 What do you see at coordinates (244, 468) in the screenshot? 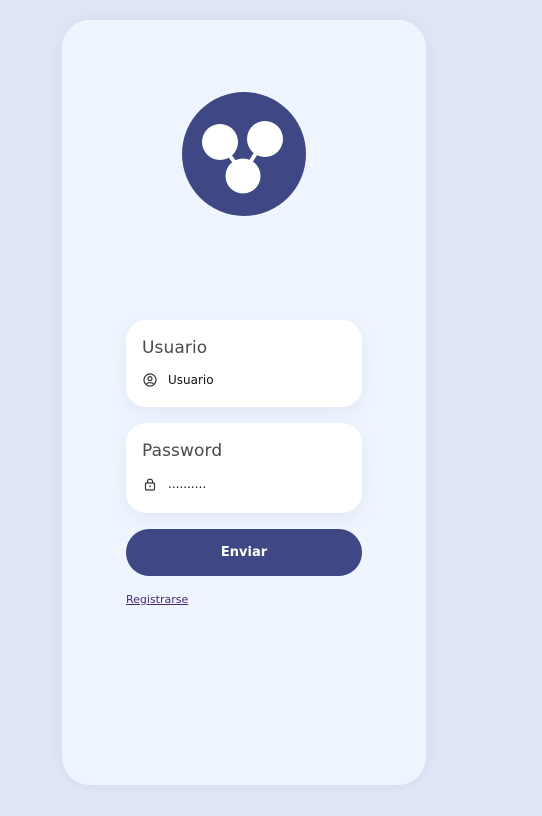
I see `password-field: Password` at bounding box center [244, 468].